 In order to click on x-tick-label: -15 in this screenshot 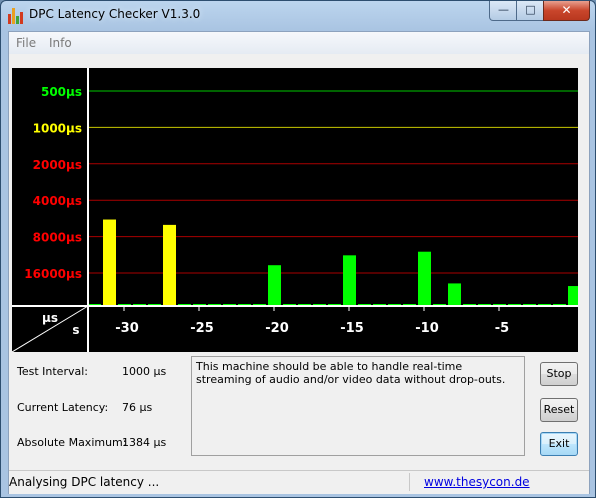, I will do `click(352, 328)`.